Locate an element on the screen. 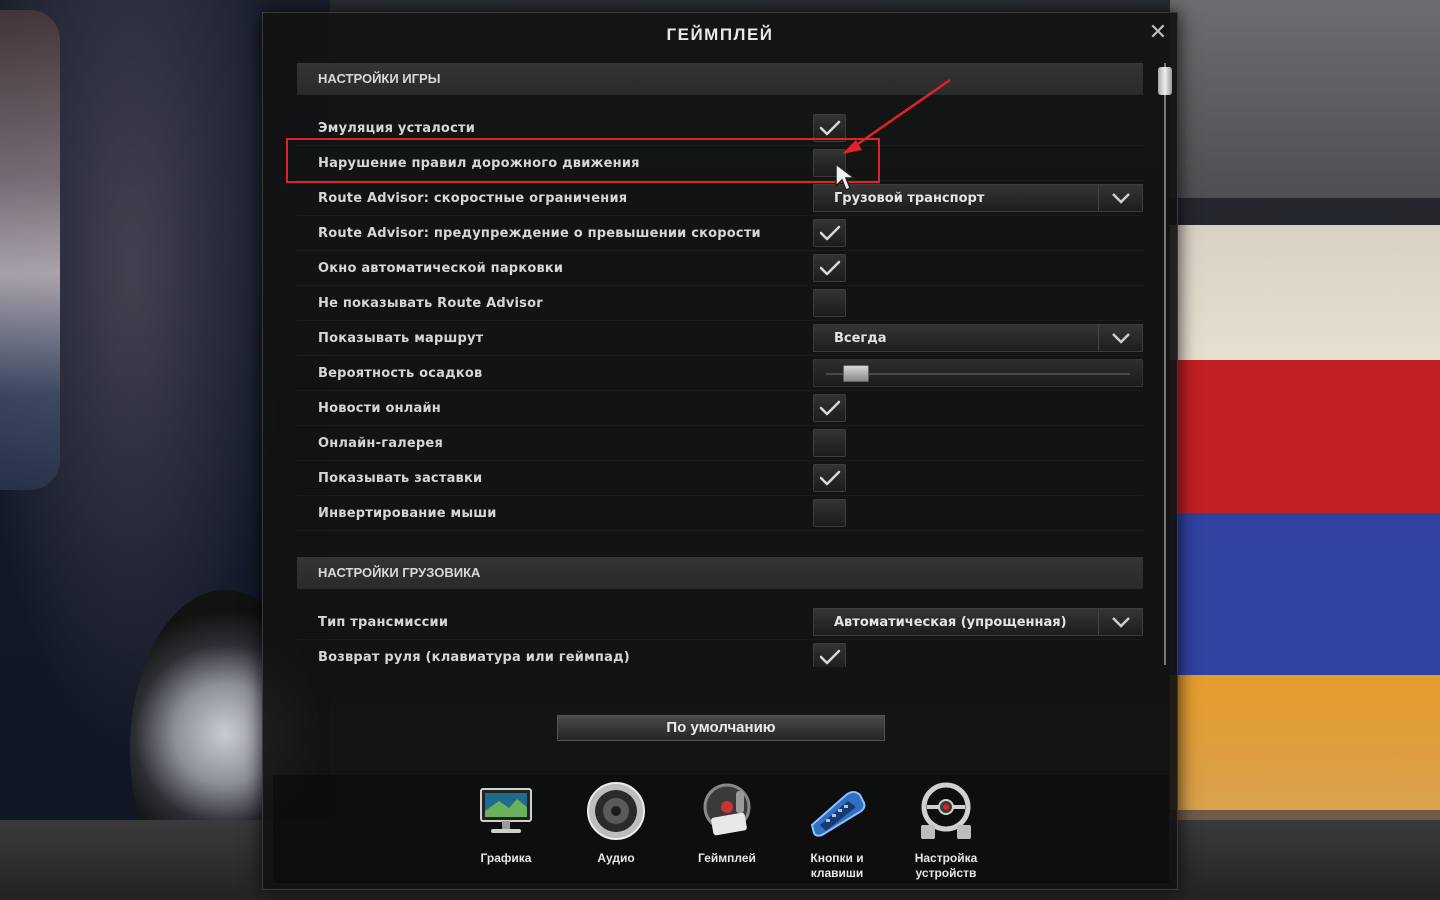  setting-label: Route Advisor: скоростные ограничения is located at coordinates (473, 198).